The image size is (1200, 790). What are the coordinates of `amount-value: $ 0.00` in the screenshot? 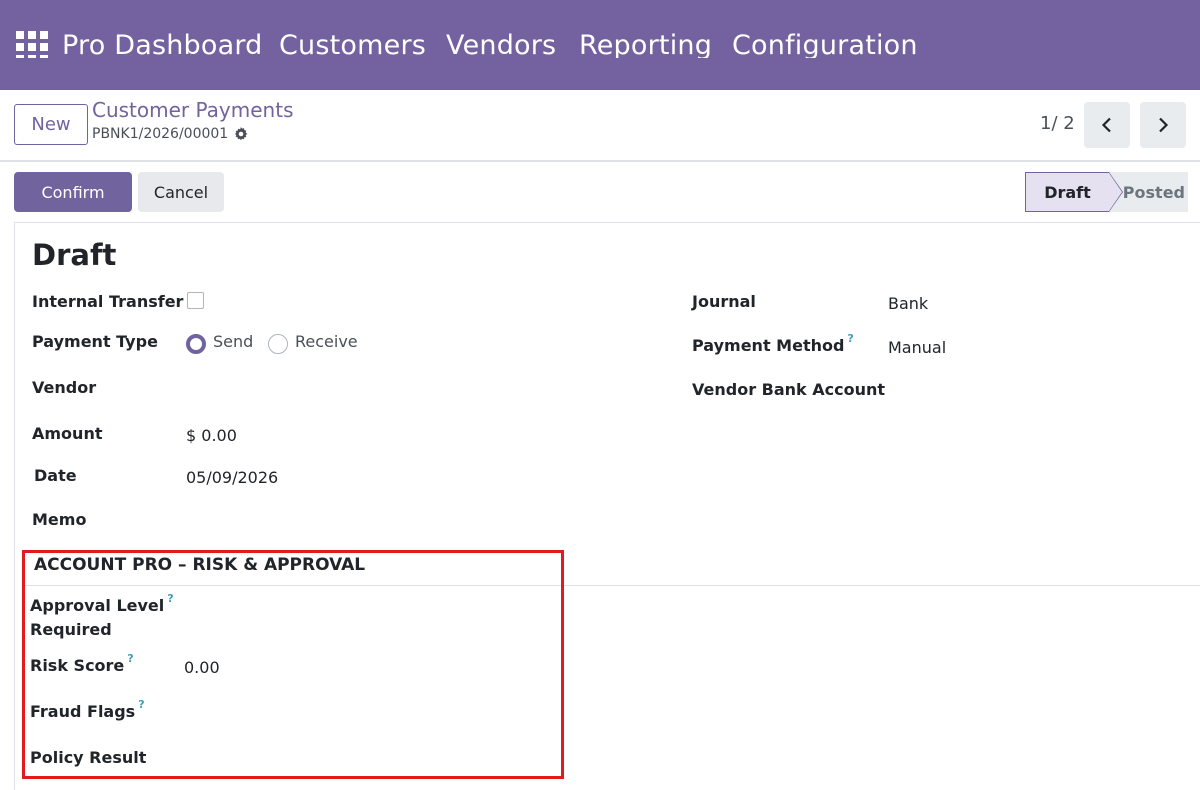 It's located at (211, 435).